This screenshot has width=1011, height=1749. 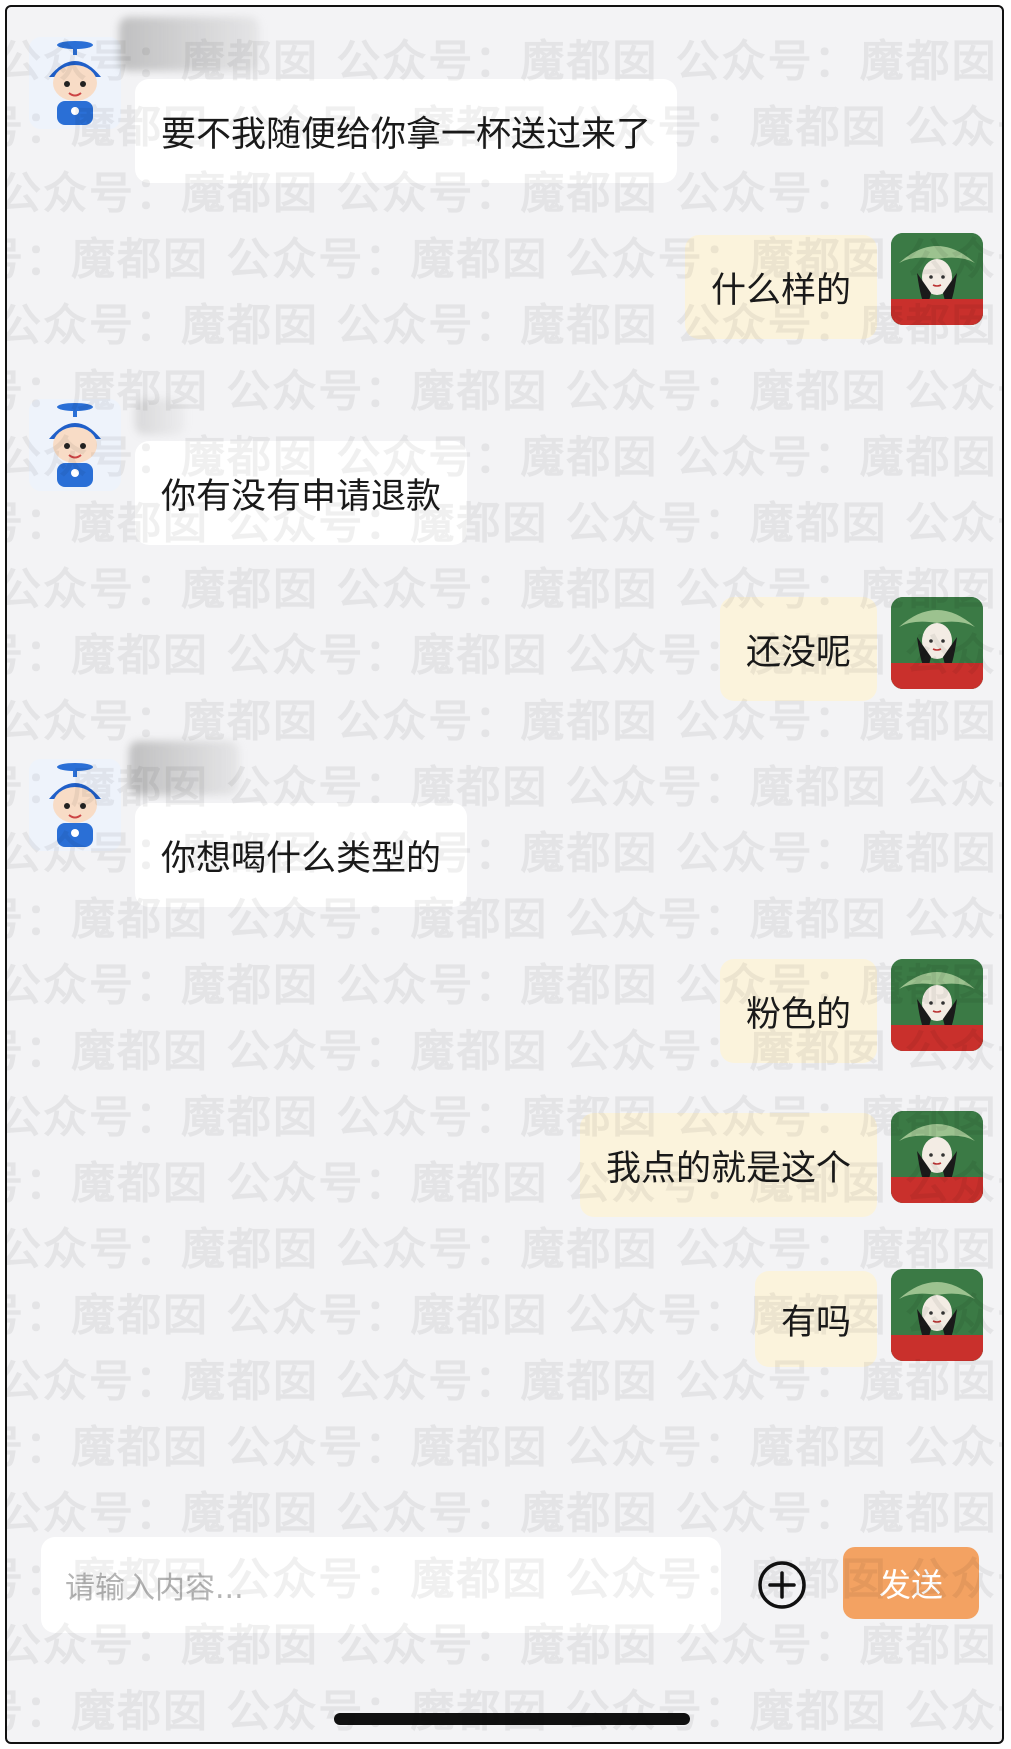 What do you see at coordinates (911, 1583) in the screenshot?
I see `send-button: 发送` at bounding box center [911, 1583].